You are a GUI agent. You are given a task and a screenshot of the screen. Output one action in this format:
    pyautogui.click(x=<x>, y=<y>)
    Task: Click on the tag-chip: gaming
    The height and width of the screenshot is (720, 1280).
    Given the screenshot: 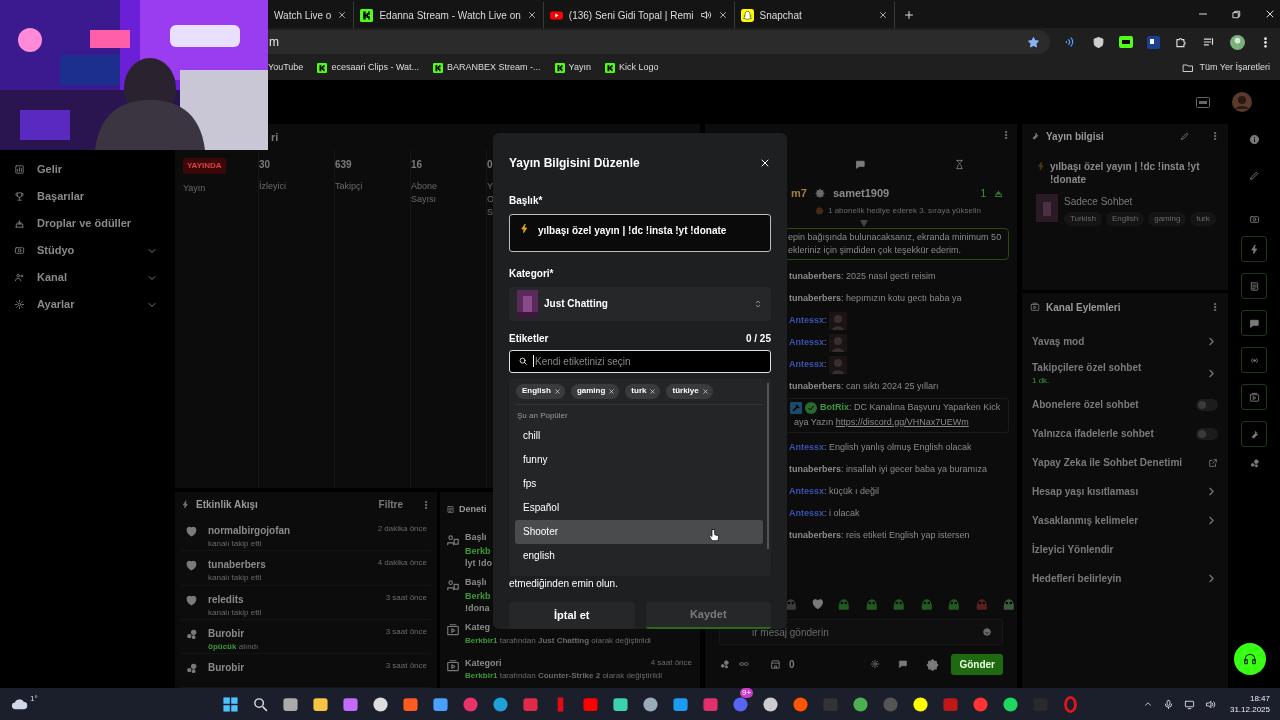 What is the action you would take?
    pyautogui.click(x=595, y=391)
    